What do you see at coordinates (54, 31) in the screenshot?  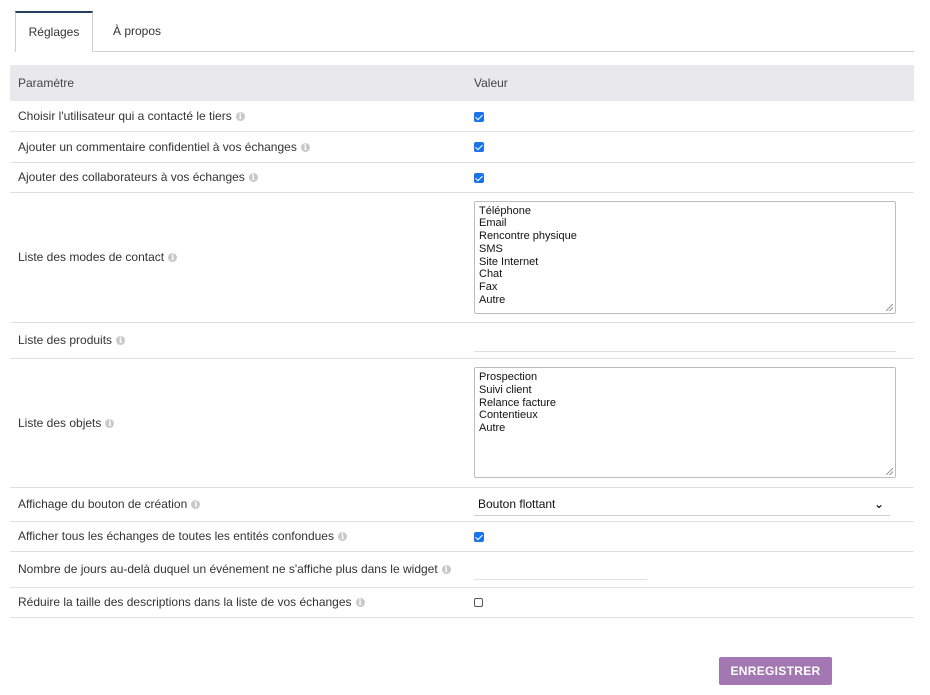 I see `tab-reglages: Réglages` at bounding box center [54, 31].